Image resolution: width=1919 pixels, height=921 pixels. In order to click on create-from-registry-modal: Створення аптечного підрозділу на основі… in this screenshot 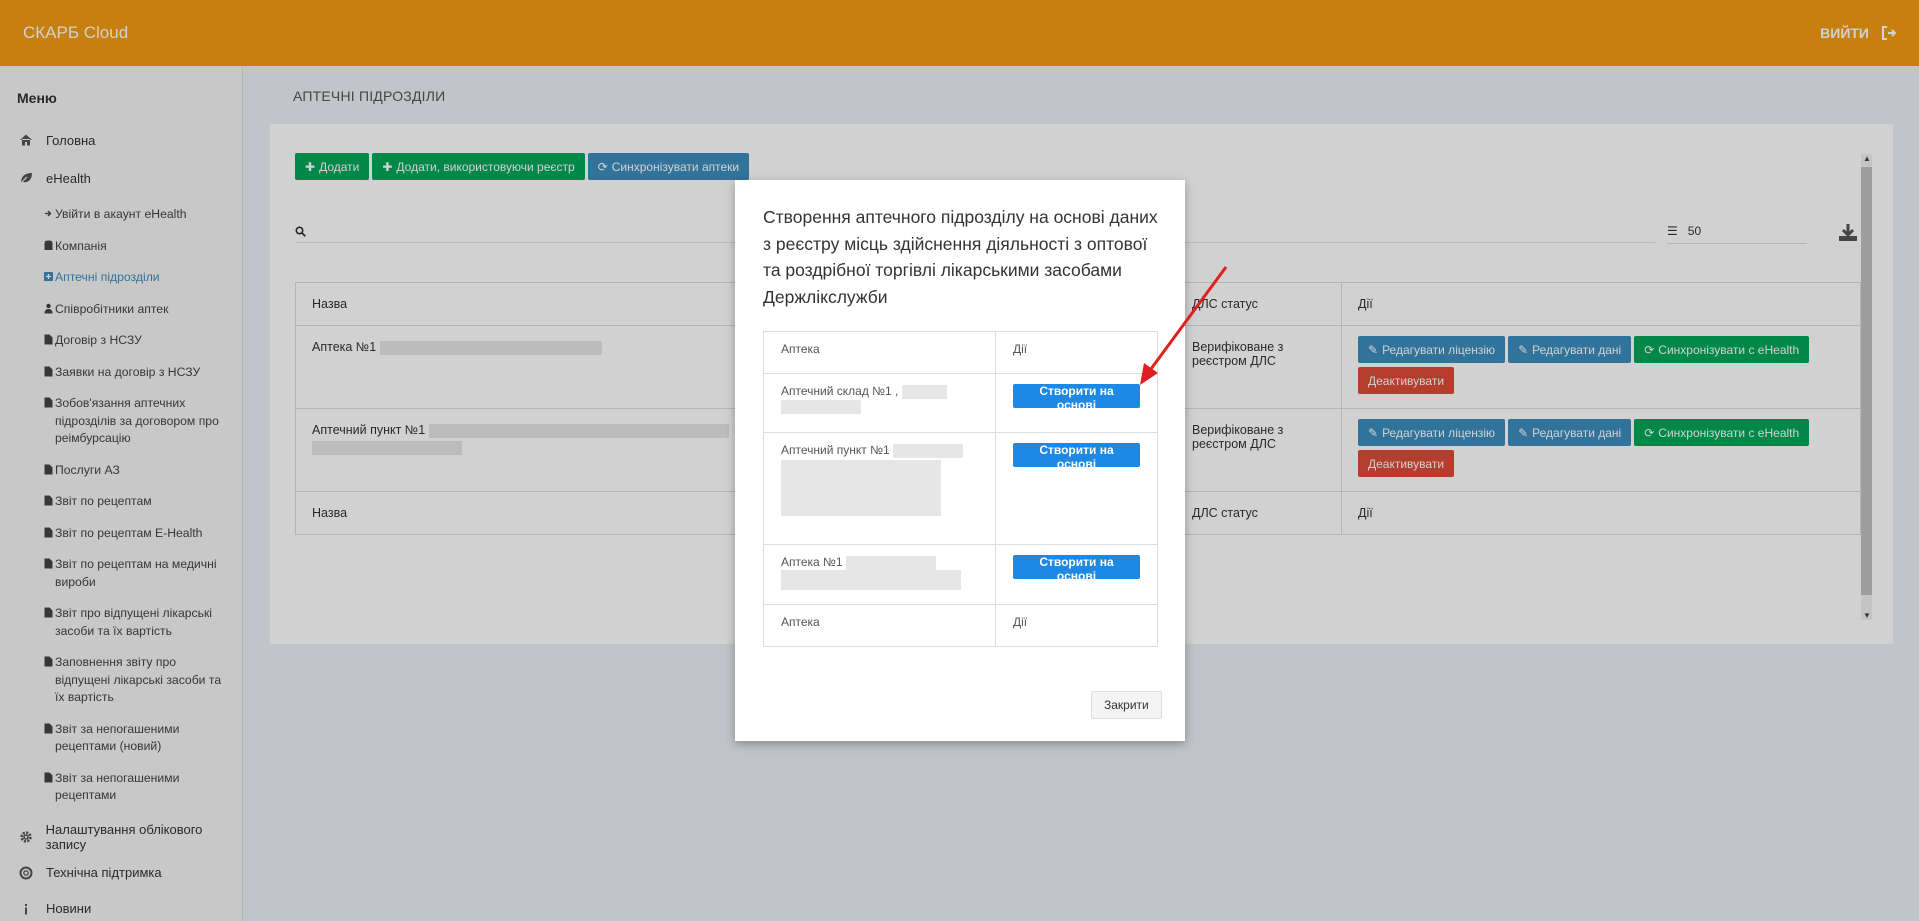, I will do `click(960, 460)`.